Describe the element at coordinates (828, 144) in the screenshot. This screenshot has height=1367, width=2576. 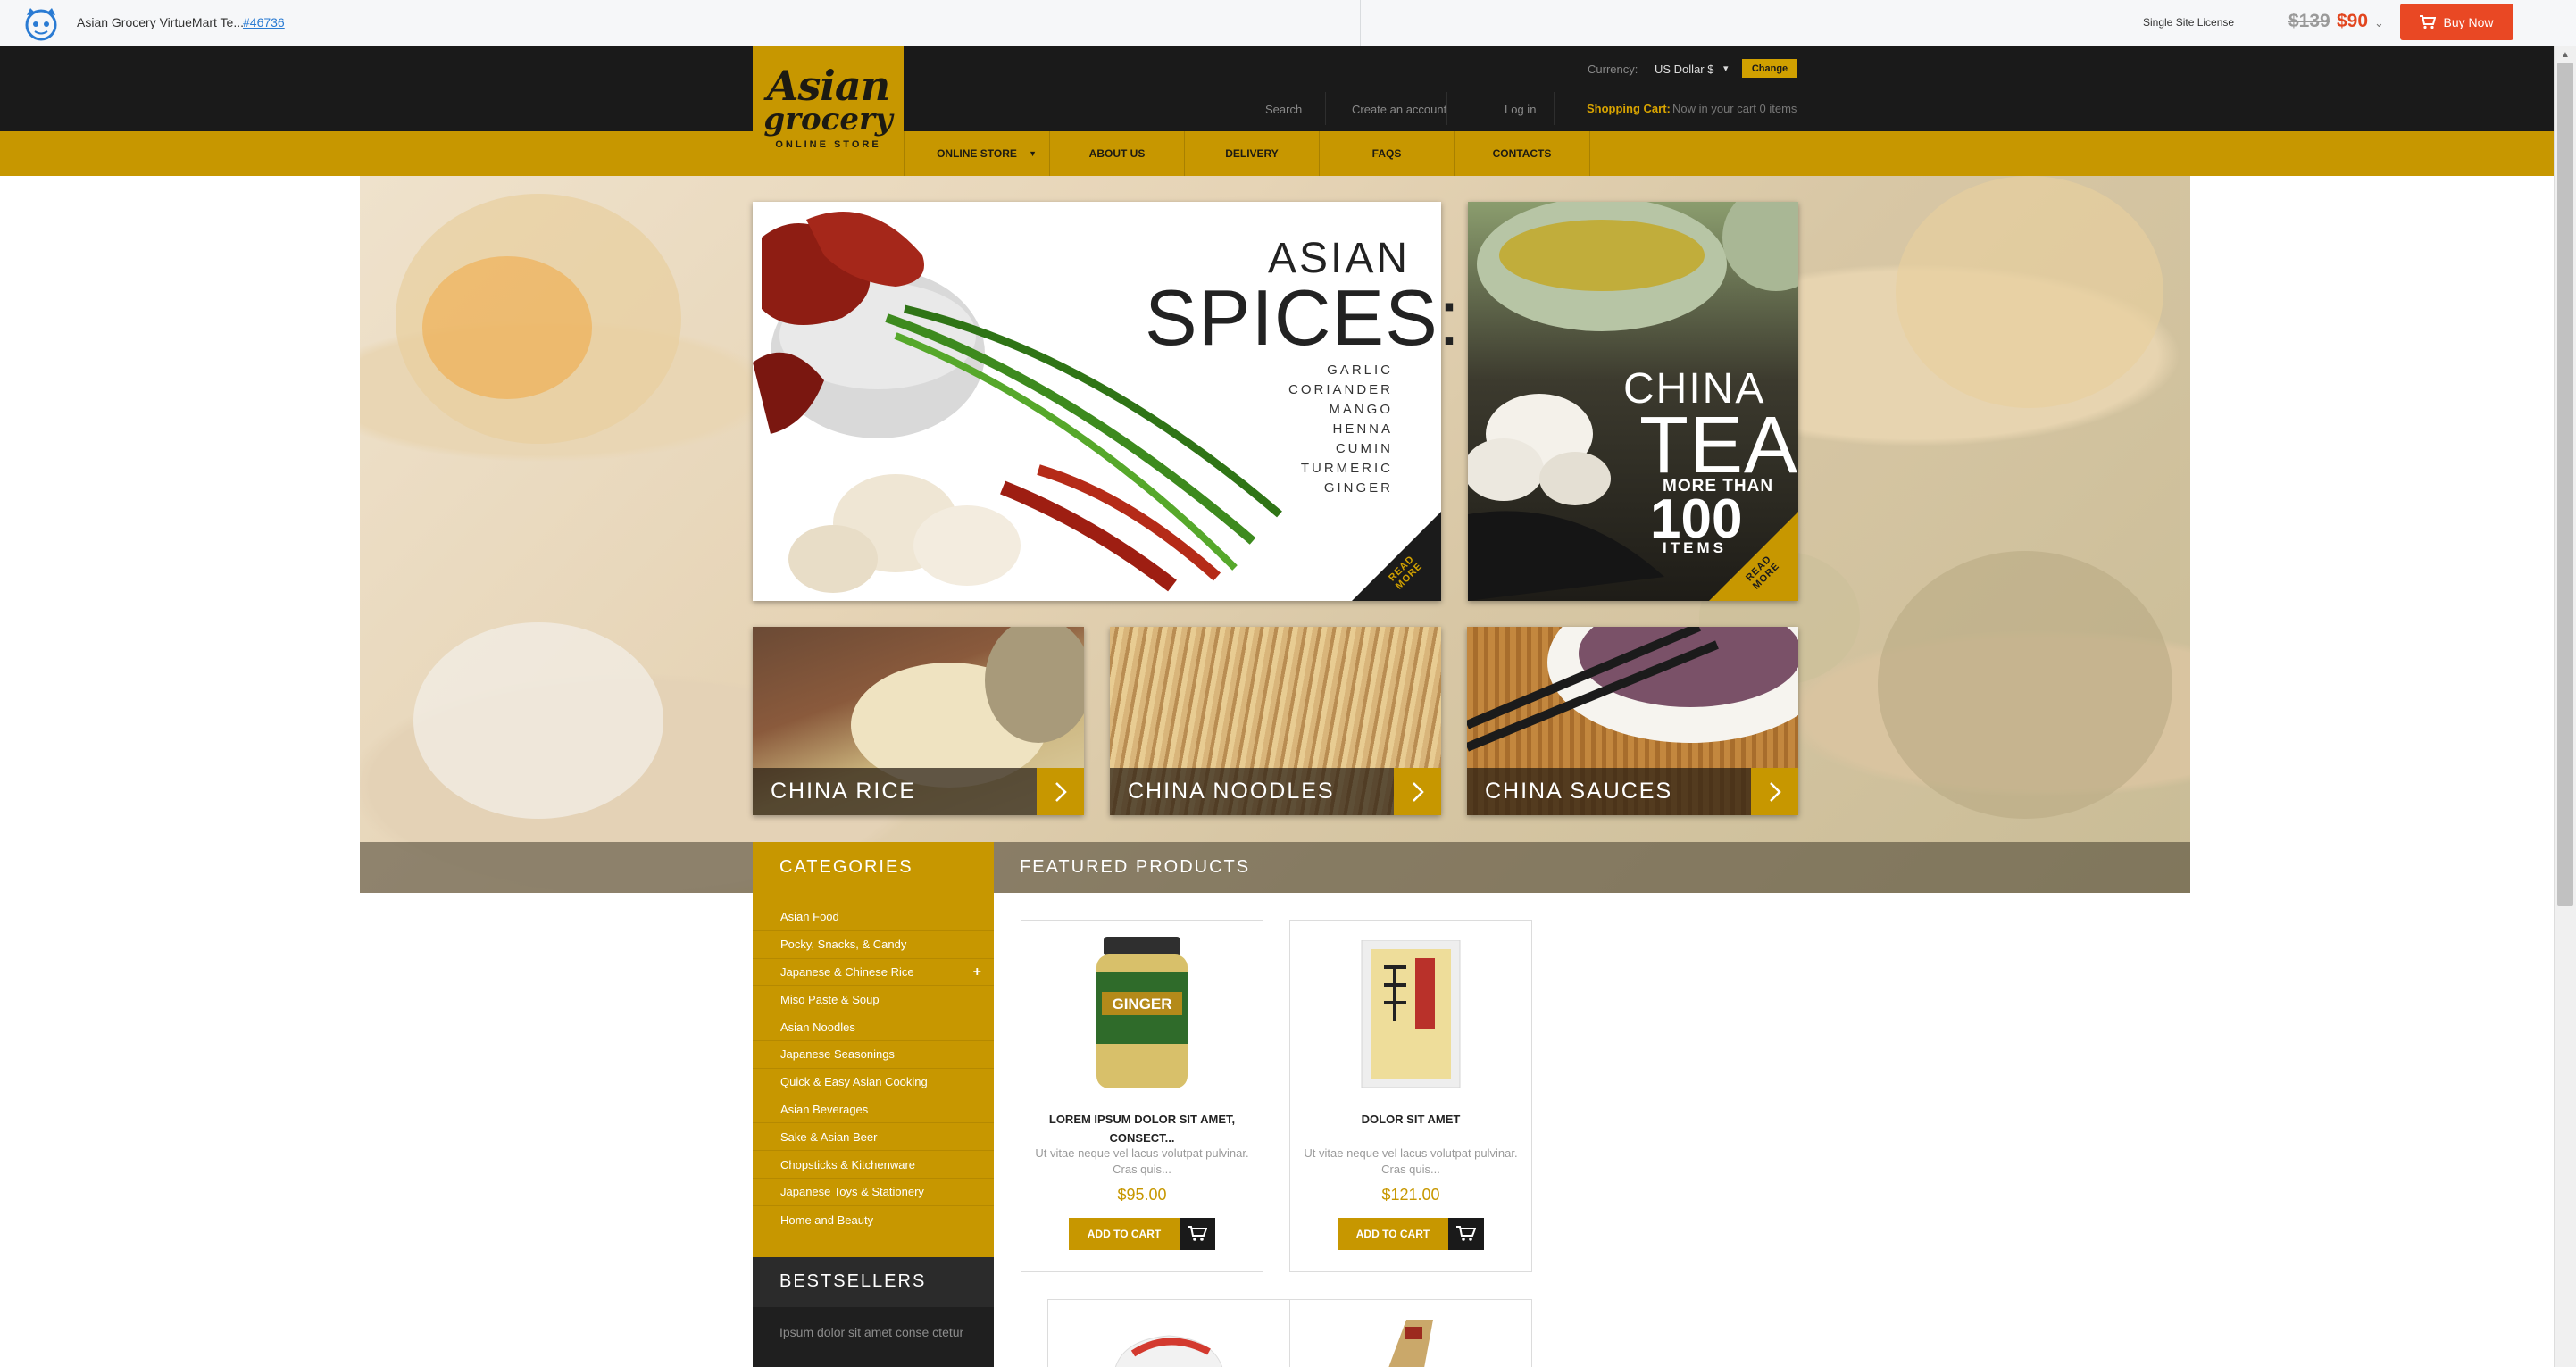
I see `logo-tagline: ONLINE STORE` at that location.